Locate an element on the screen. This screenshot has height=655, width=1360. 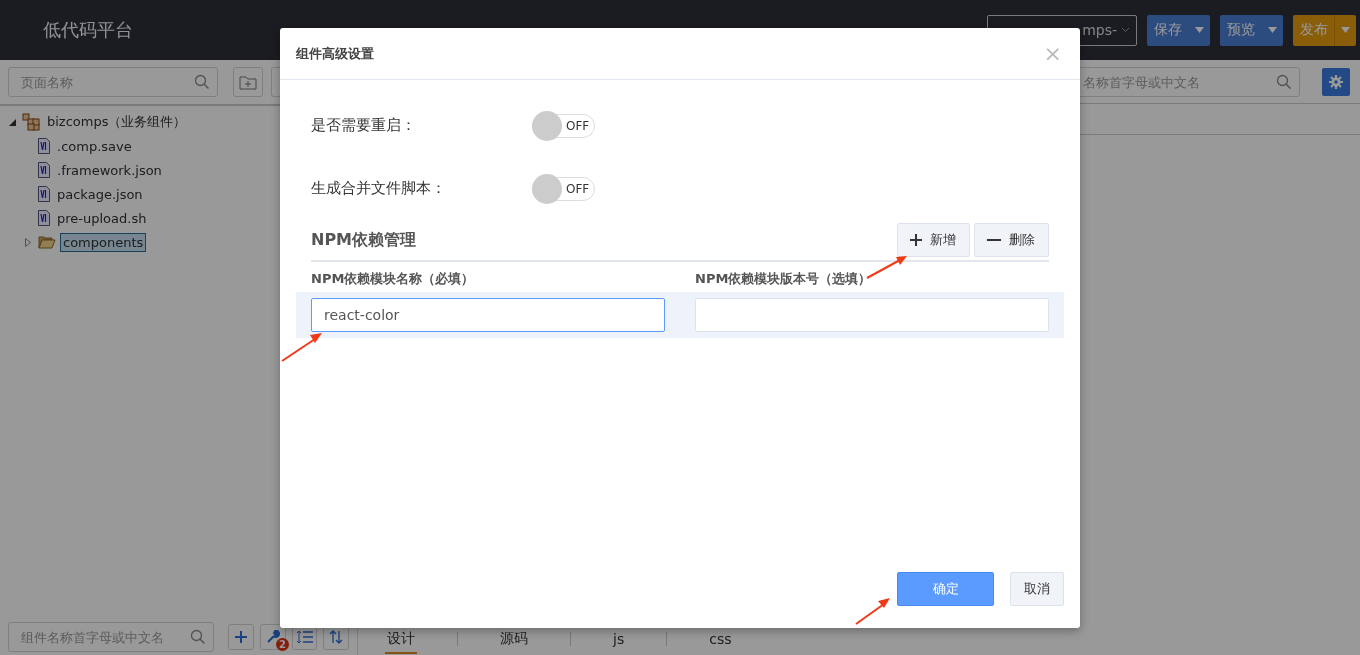
app-title: 低代码平台 is located at coordinates (88, 30).